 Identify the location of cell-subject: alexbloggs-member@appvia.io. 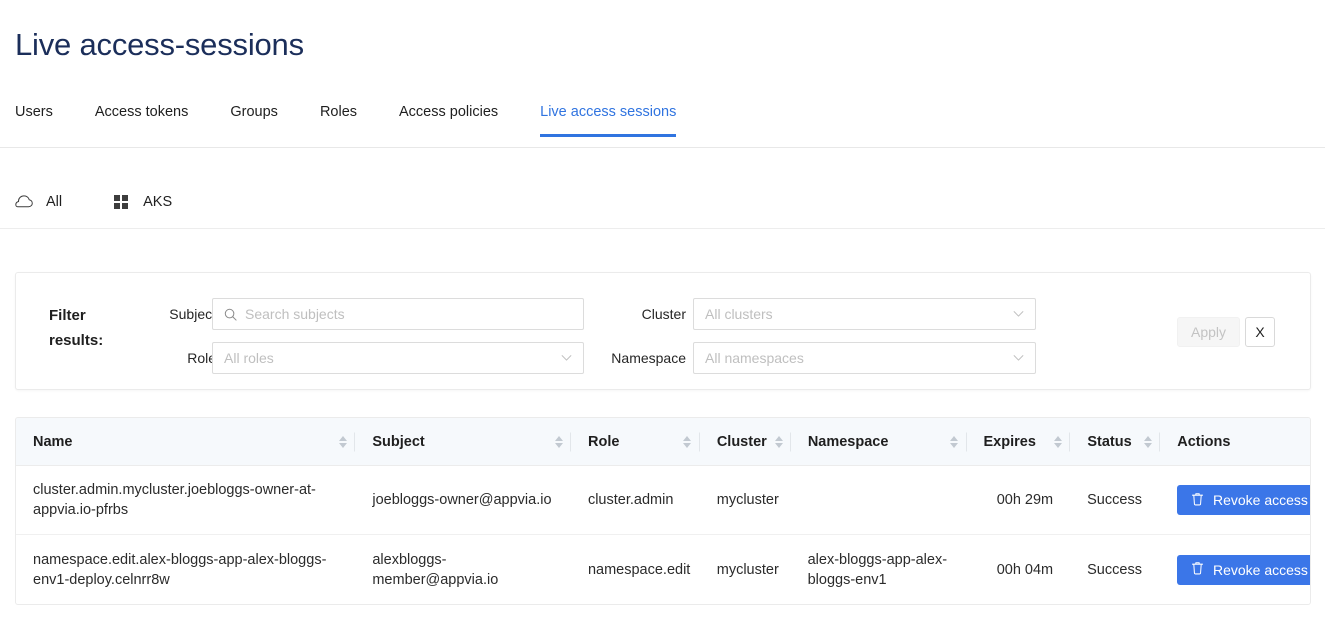
(435, 569).